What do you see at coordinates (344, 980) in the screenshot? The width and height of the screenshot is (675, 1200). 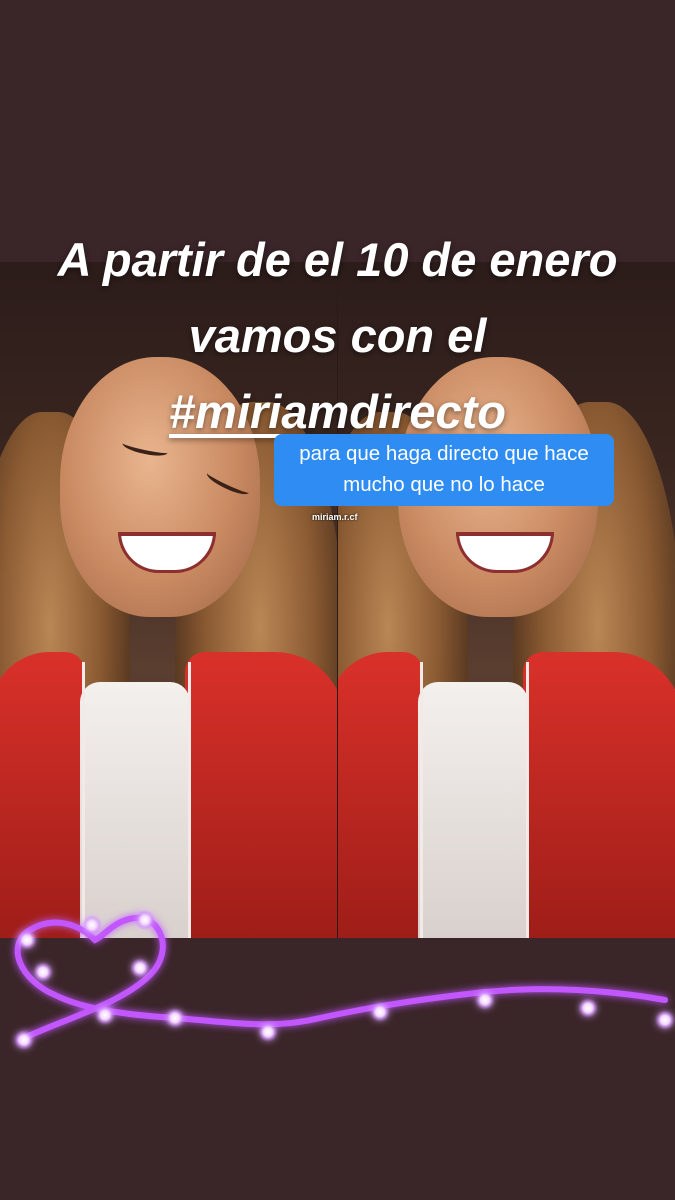 I see `heart-string-lights-icon` at bounding box center [344, 980].